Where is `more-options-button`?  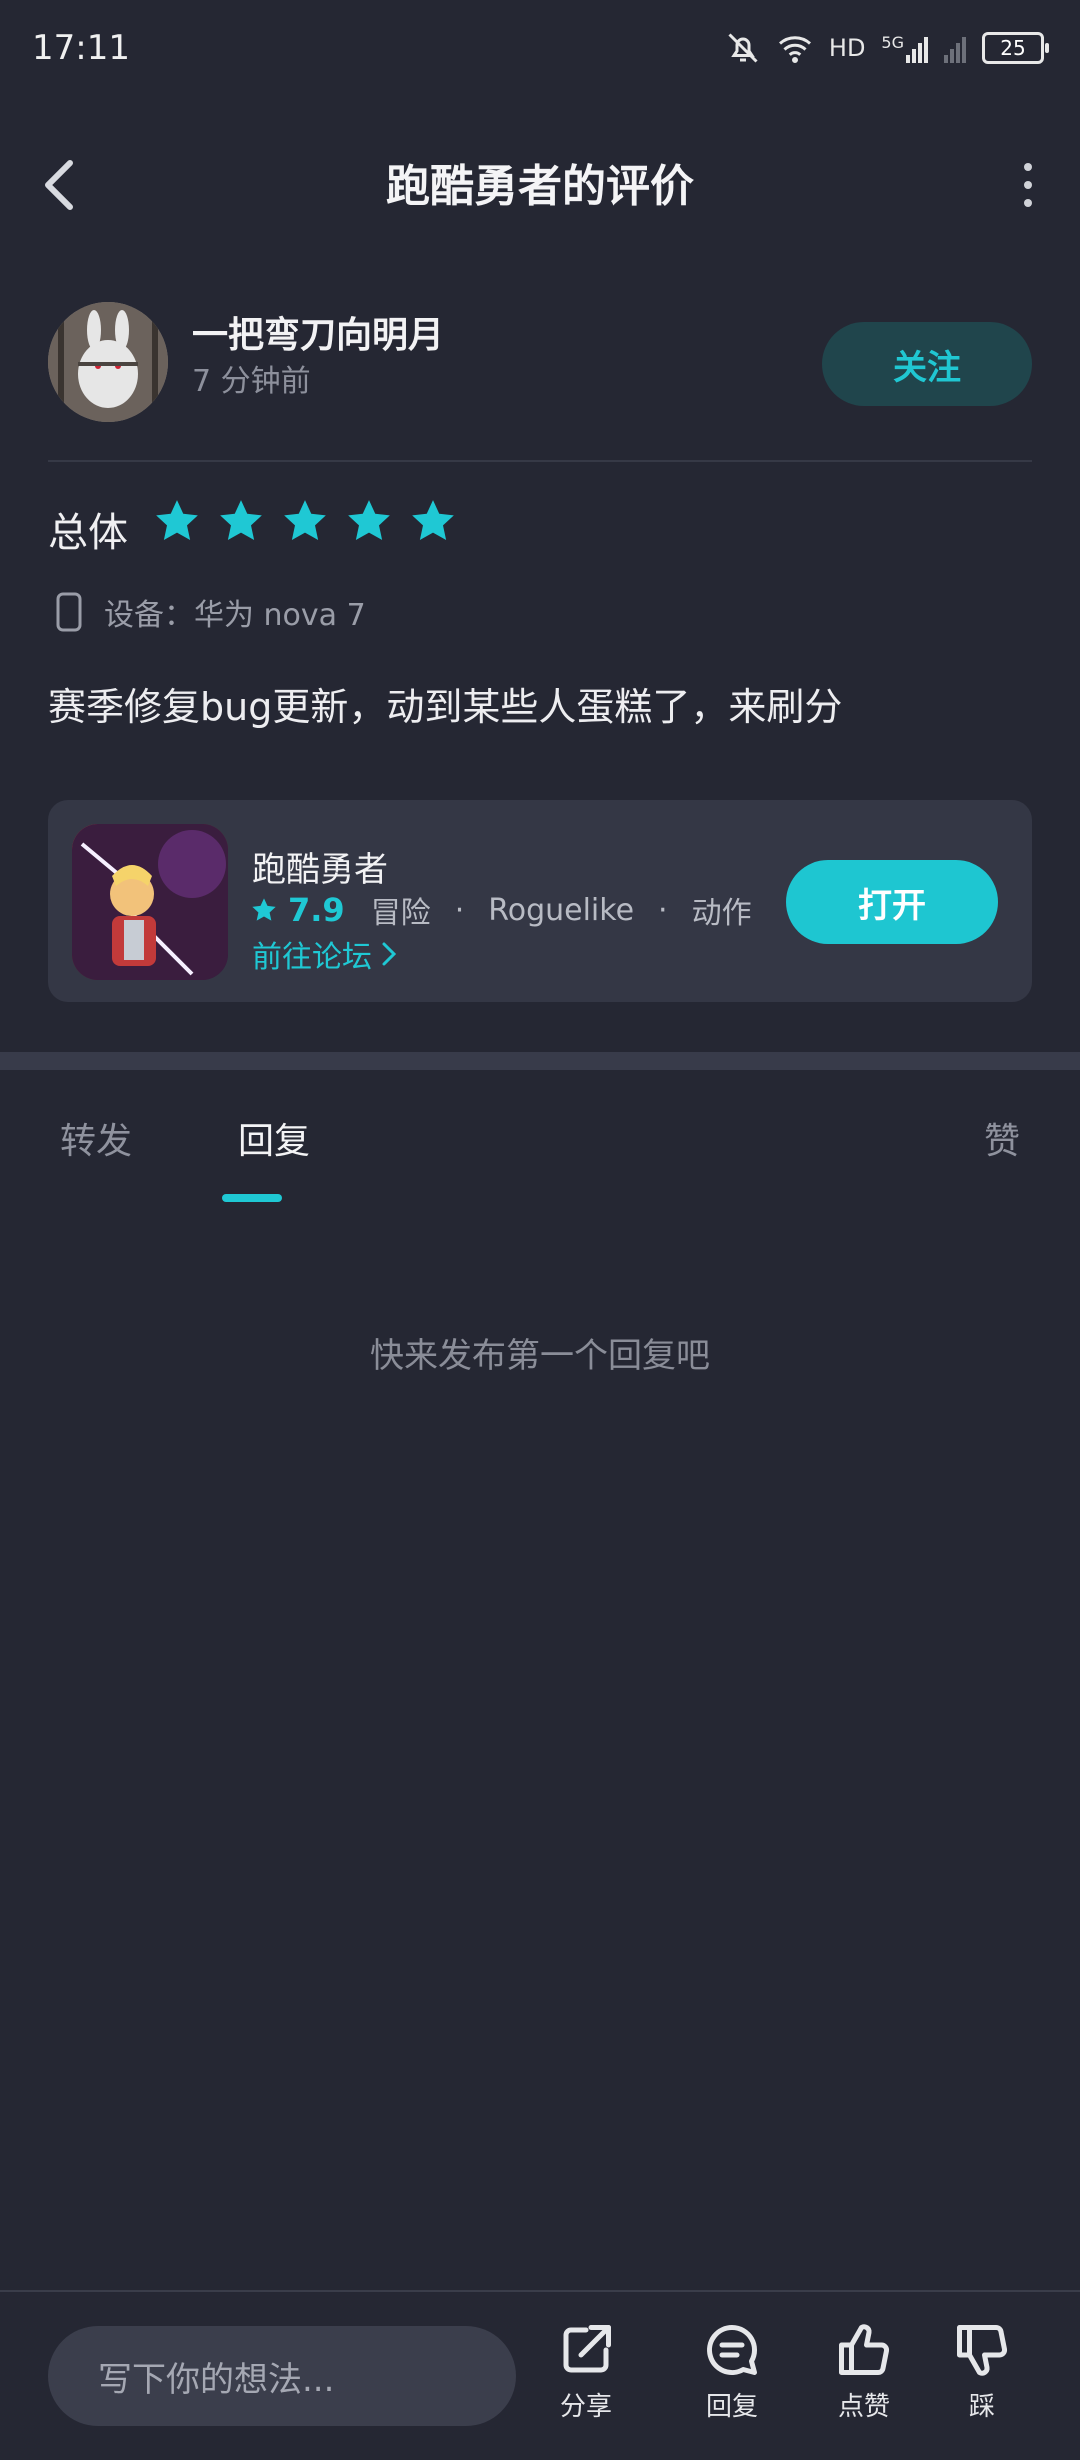 more-options-button is located at coordinates (1028, 185).